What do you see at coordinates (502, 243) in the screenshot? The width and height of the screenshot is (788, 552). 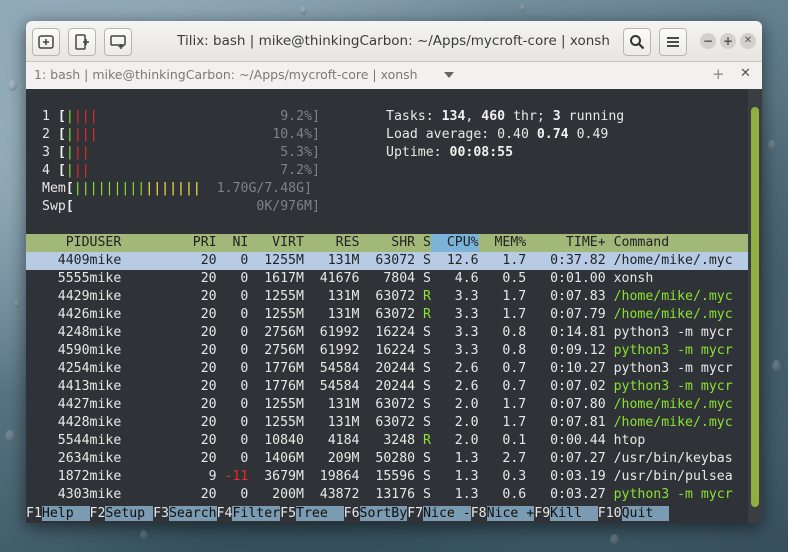 I see `column-header-mem: MEM%` at bounding box center [502, 243].